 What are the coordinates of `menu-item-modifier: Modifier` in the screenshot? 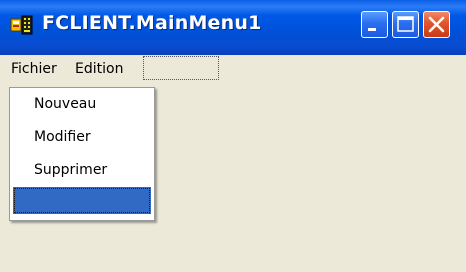 It's located at (62, 137).